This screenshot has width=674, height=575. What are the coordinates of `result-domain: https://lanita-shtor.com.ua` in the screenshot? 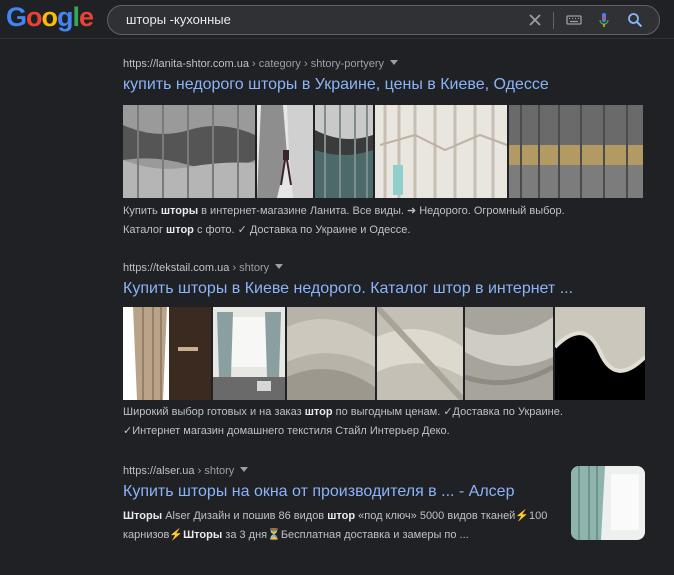 It's located at (186, 64).